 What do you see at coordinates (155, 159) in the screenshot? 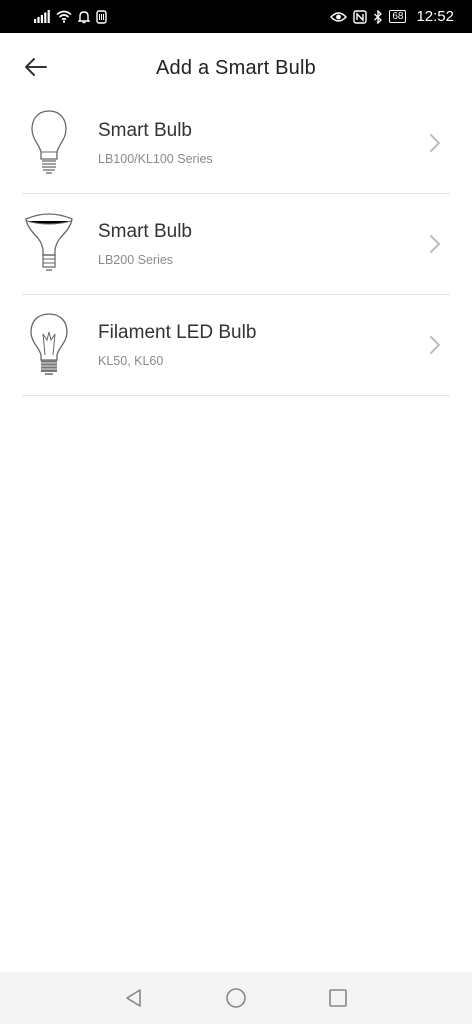
I see `item-subtitle: LB100/KL100 Series` at bounding box center [155, 159].